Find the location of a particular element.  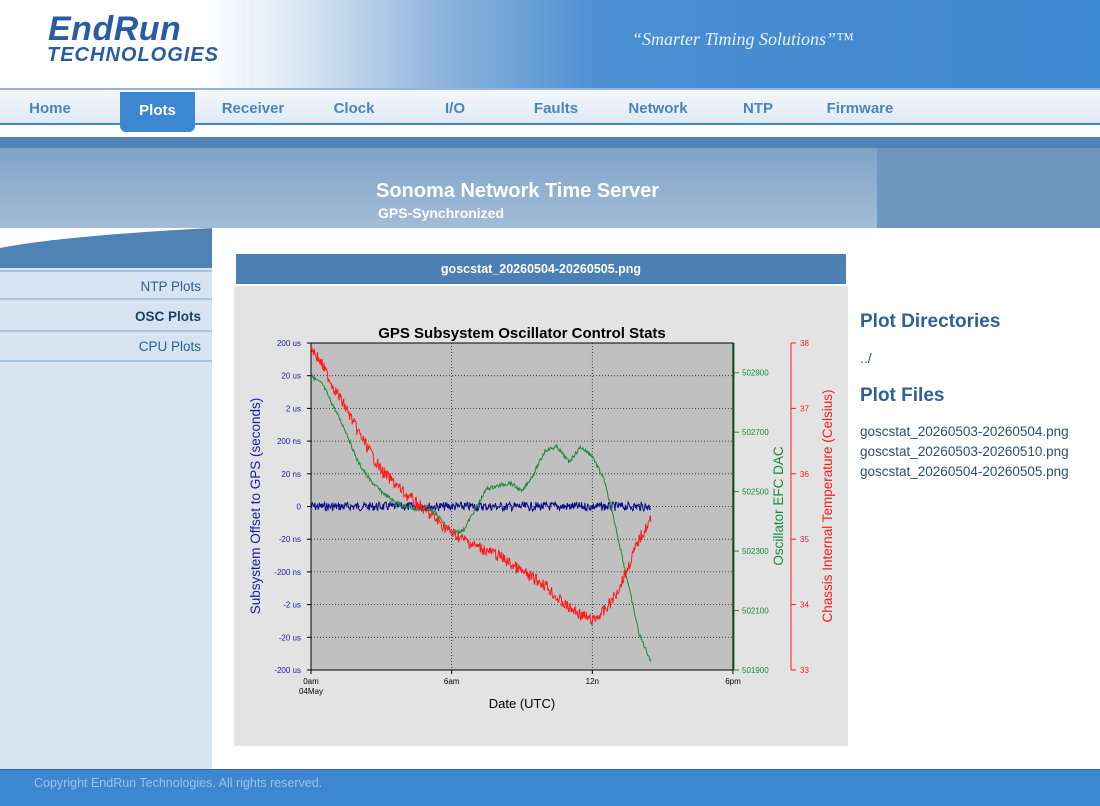

left-tick-label: 20 us is located at coordinates (291, 376).